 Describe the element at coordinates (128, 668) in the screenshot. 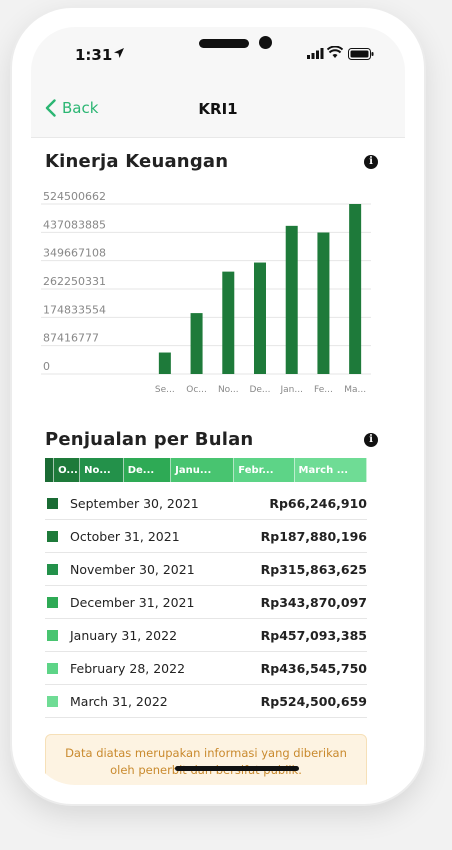

I see `sales-date: February 28, 2022` at that location.